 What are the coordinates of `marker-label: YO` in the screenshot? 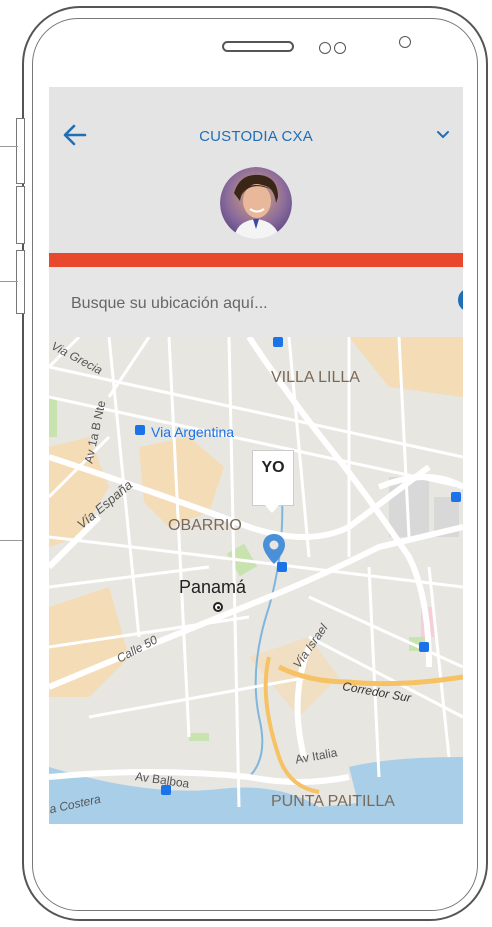 It's located at (273, 478).